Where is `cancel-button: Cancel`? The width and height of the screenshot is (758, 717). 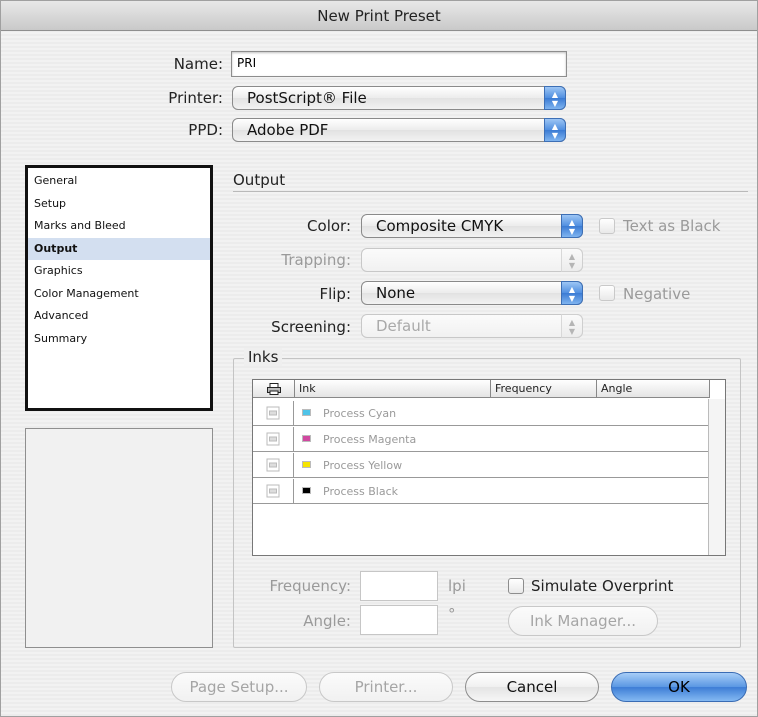
cancel-button: Cancel is located at coordinates (532, 687).